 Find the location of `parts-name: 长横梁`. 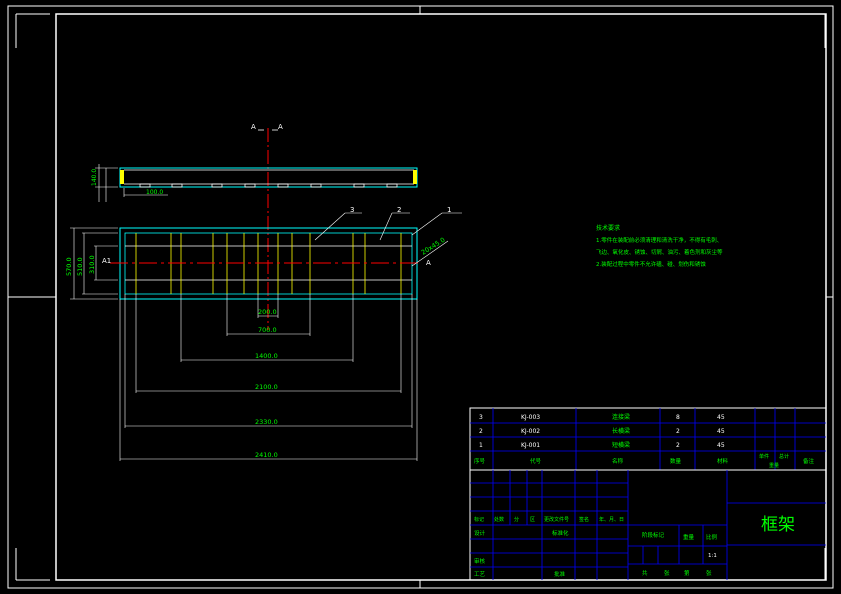

parts-name: 长横梁 is located at coordinates (621, 431).